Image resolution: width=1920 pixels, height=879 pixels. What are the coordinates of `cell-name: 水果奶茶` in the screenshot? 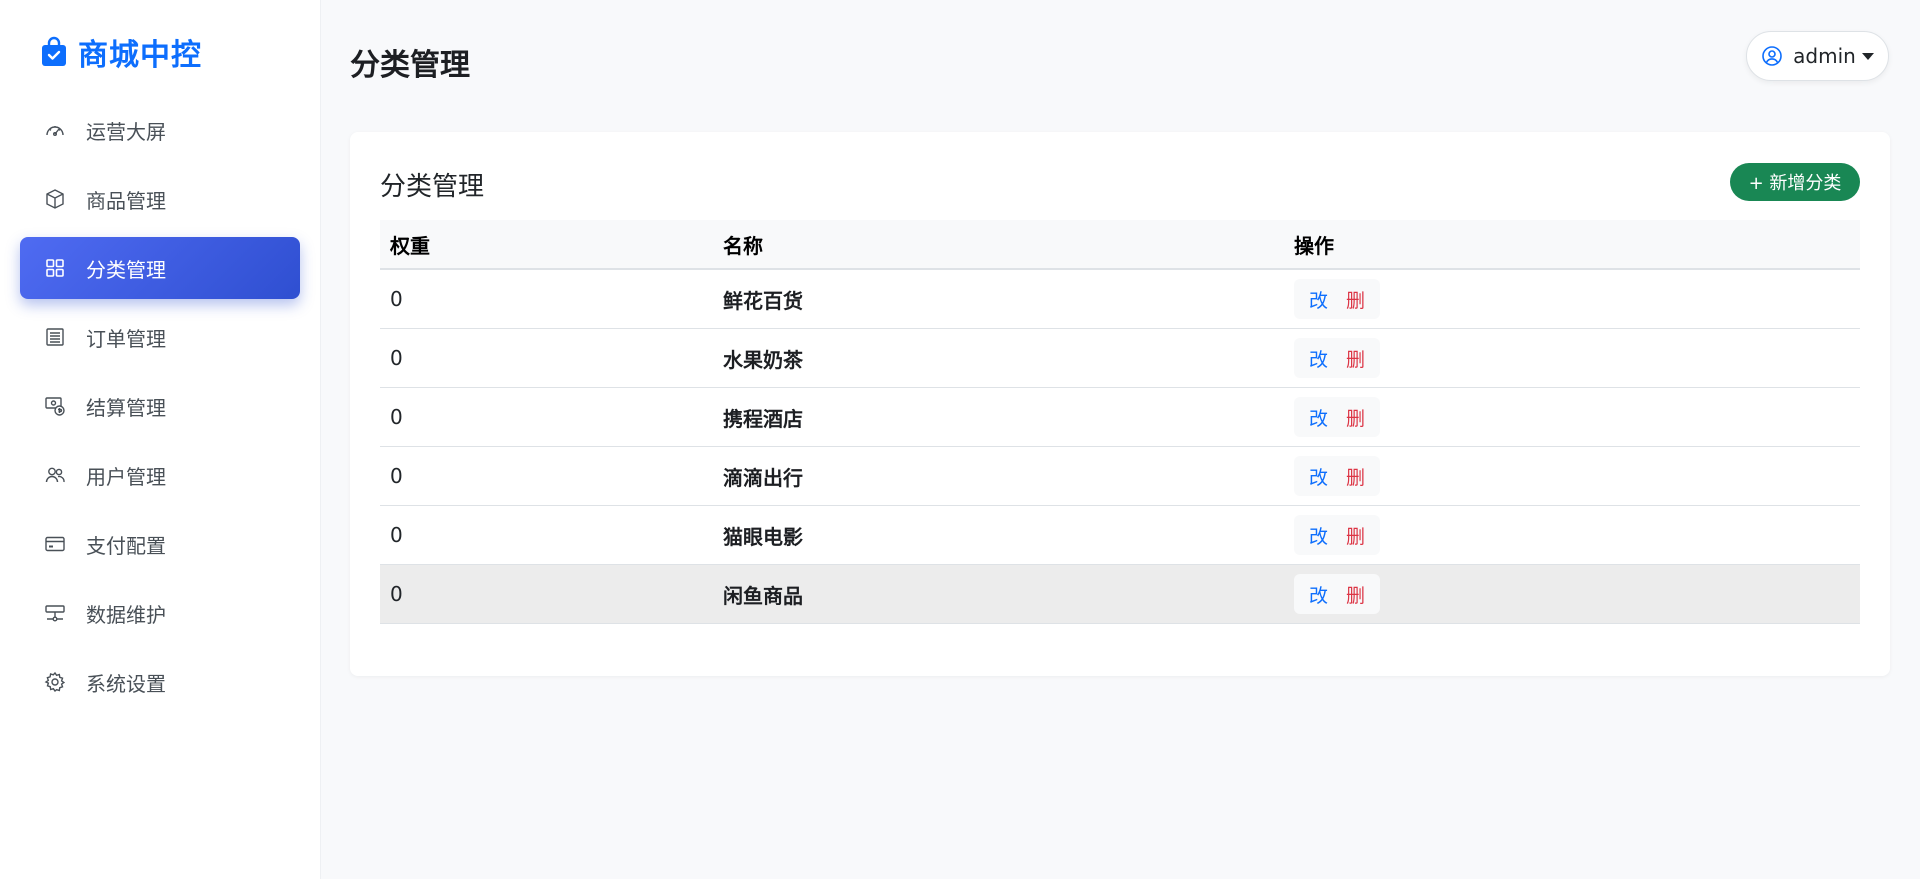 It's located at (763, 359).